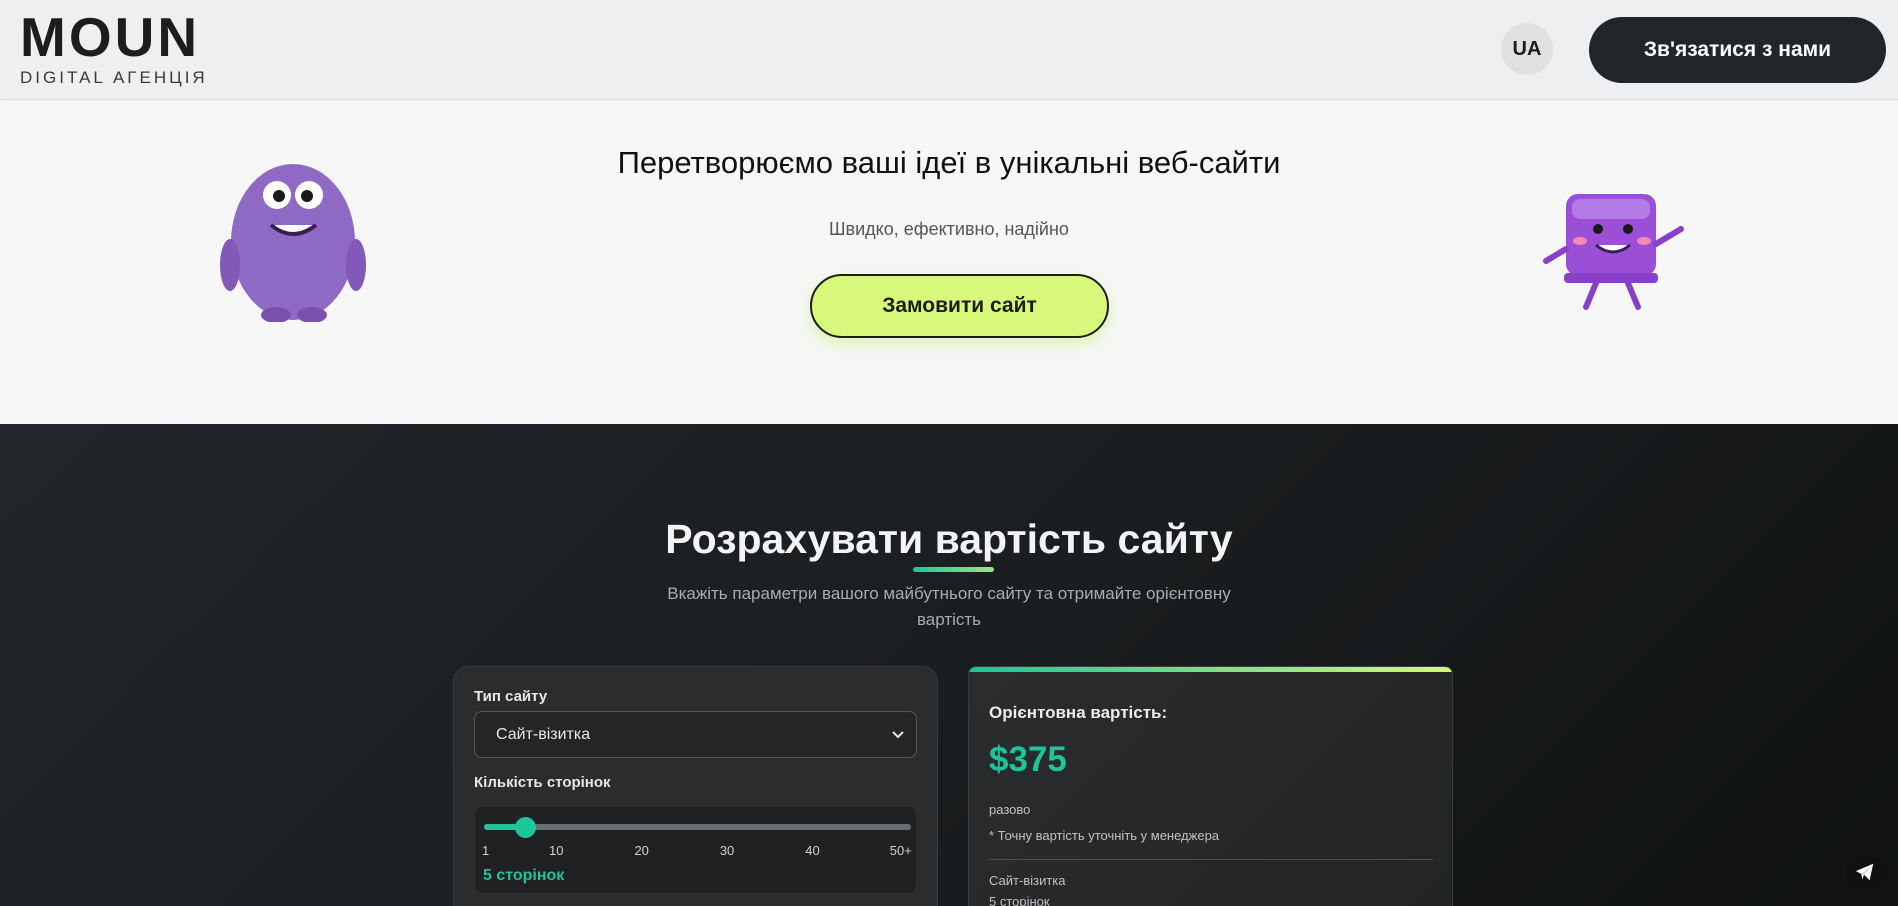 The width and height of the screenshot is (1898, 906). I want to click on site-type-selected-value: Сайт-візитка, so click(543, 734).